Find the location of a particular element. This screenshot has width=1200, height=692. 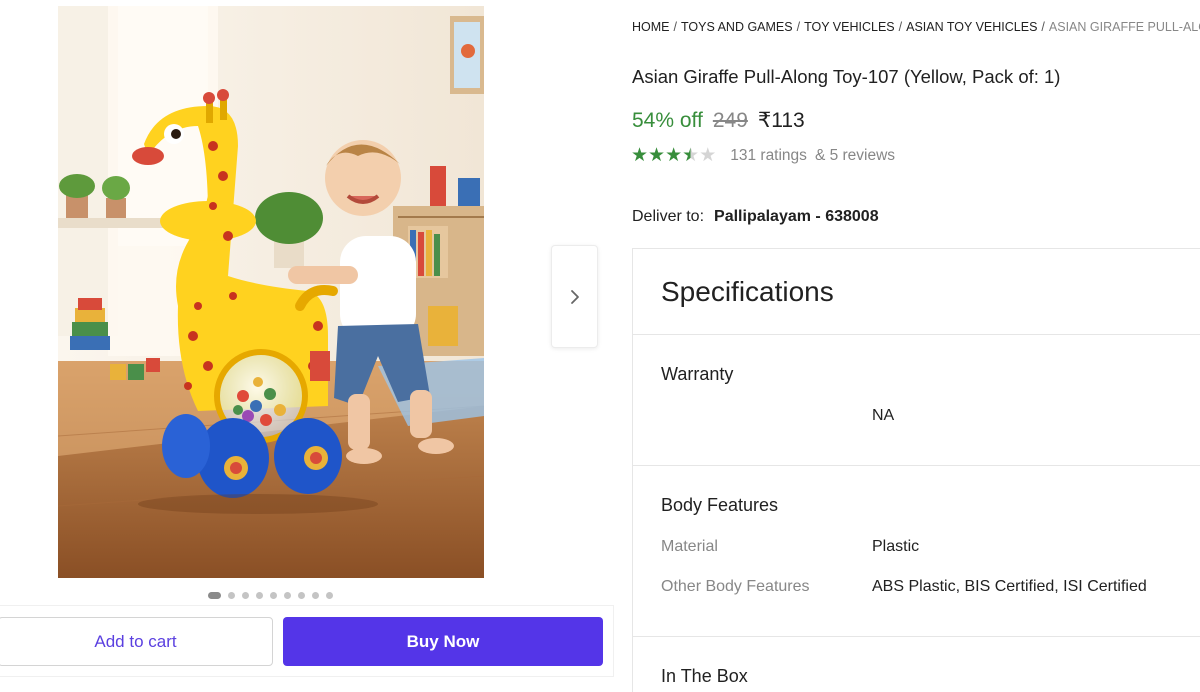

section-title: Warranty is located at coordinates (697, 374).